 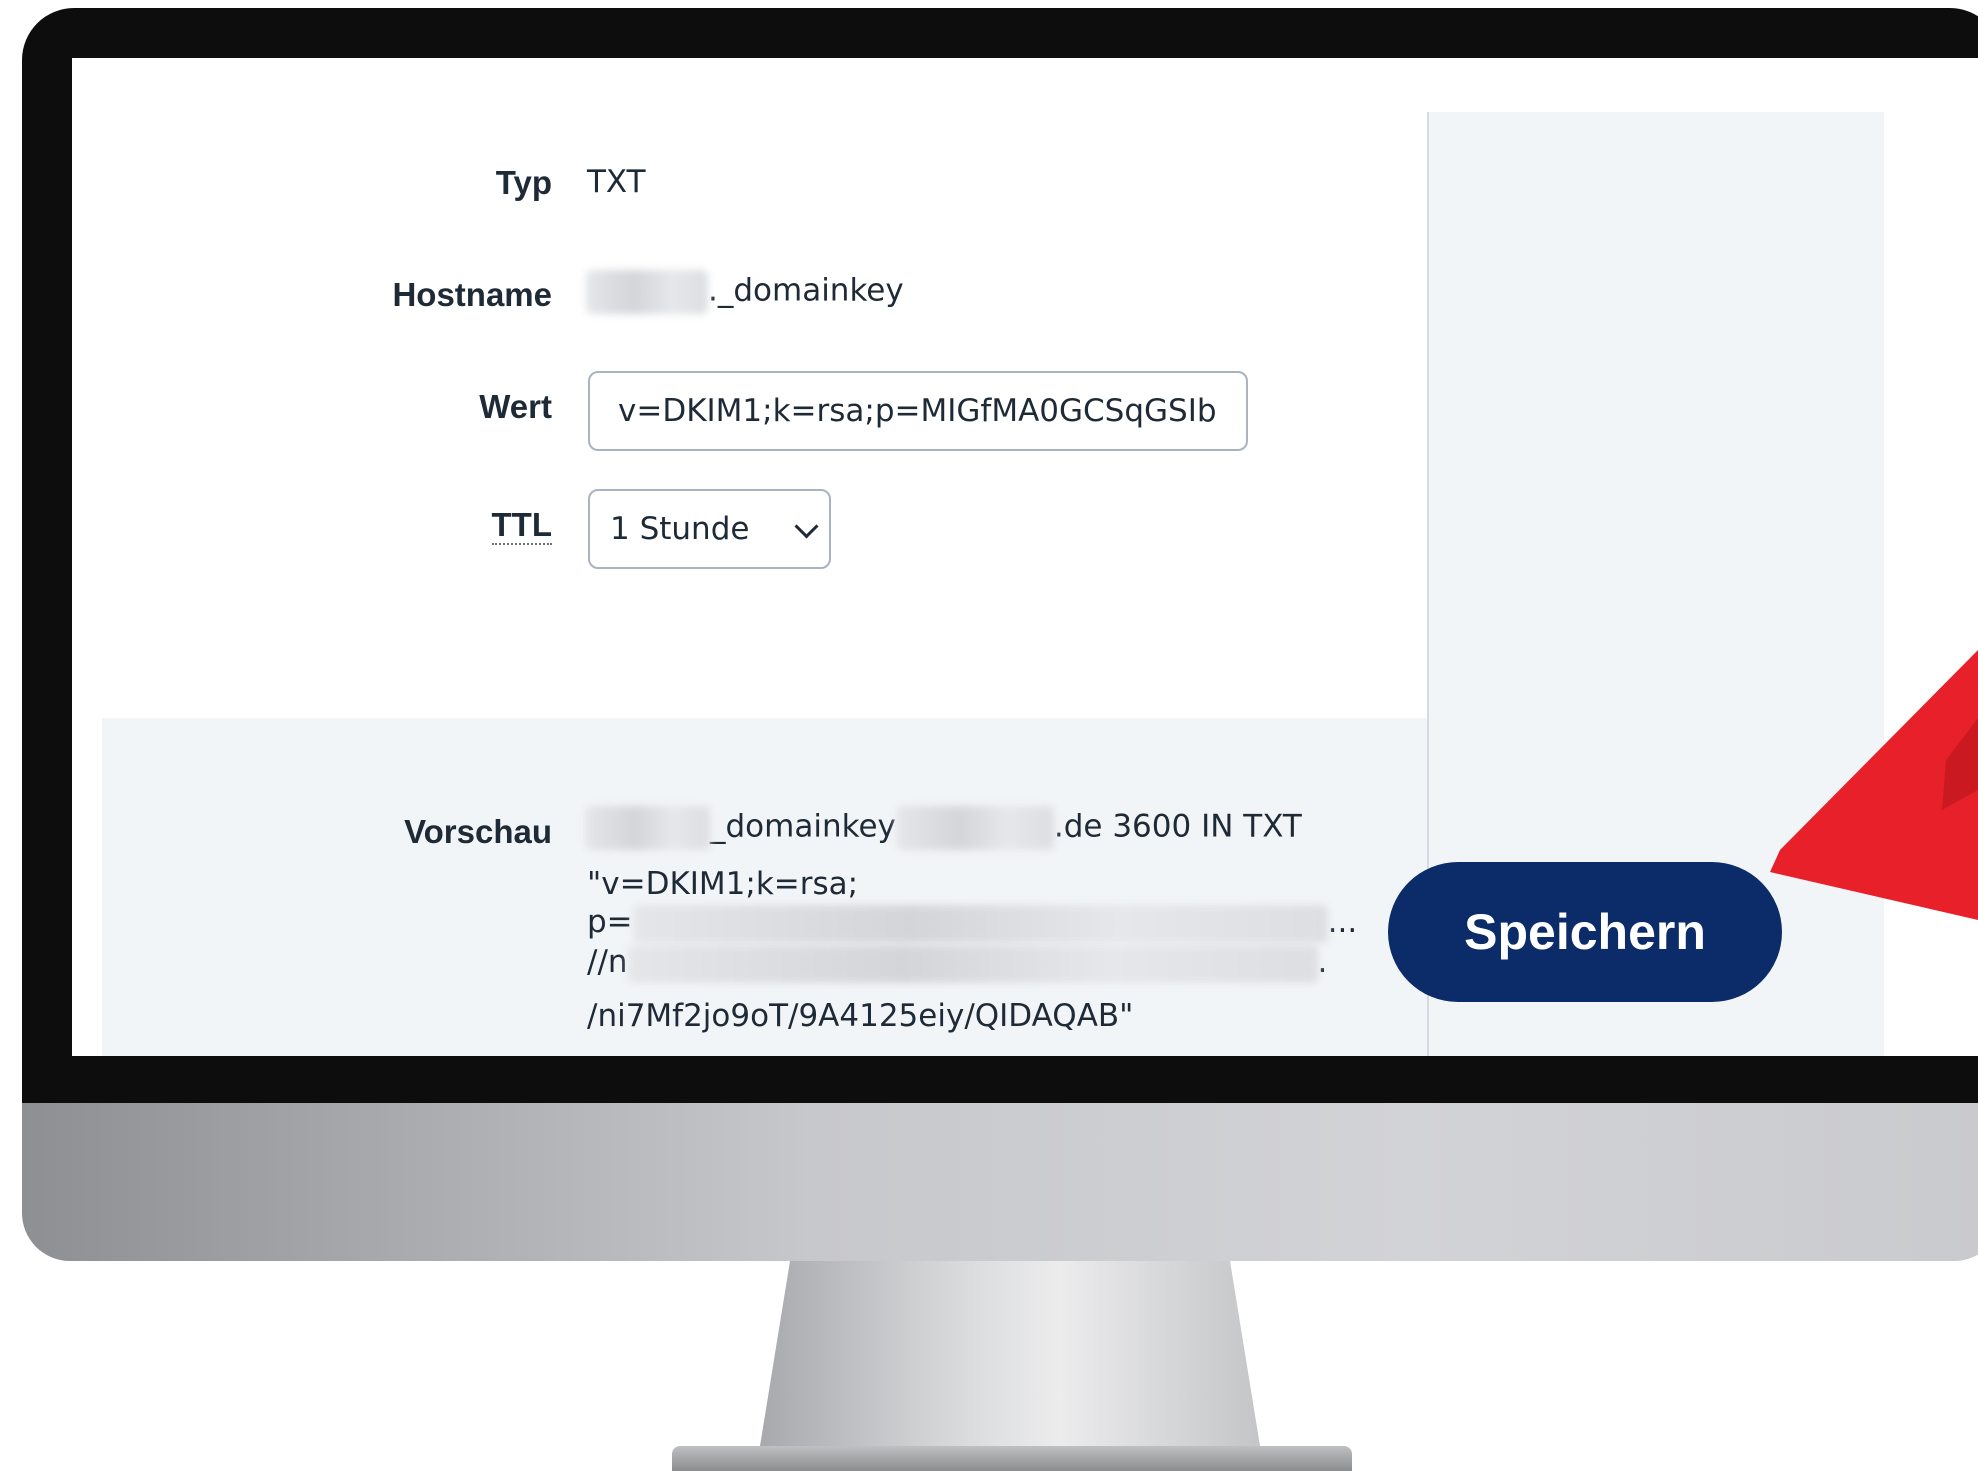 I want to click on ttl-select: 1 Stunde, so click(x=709, y=529).